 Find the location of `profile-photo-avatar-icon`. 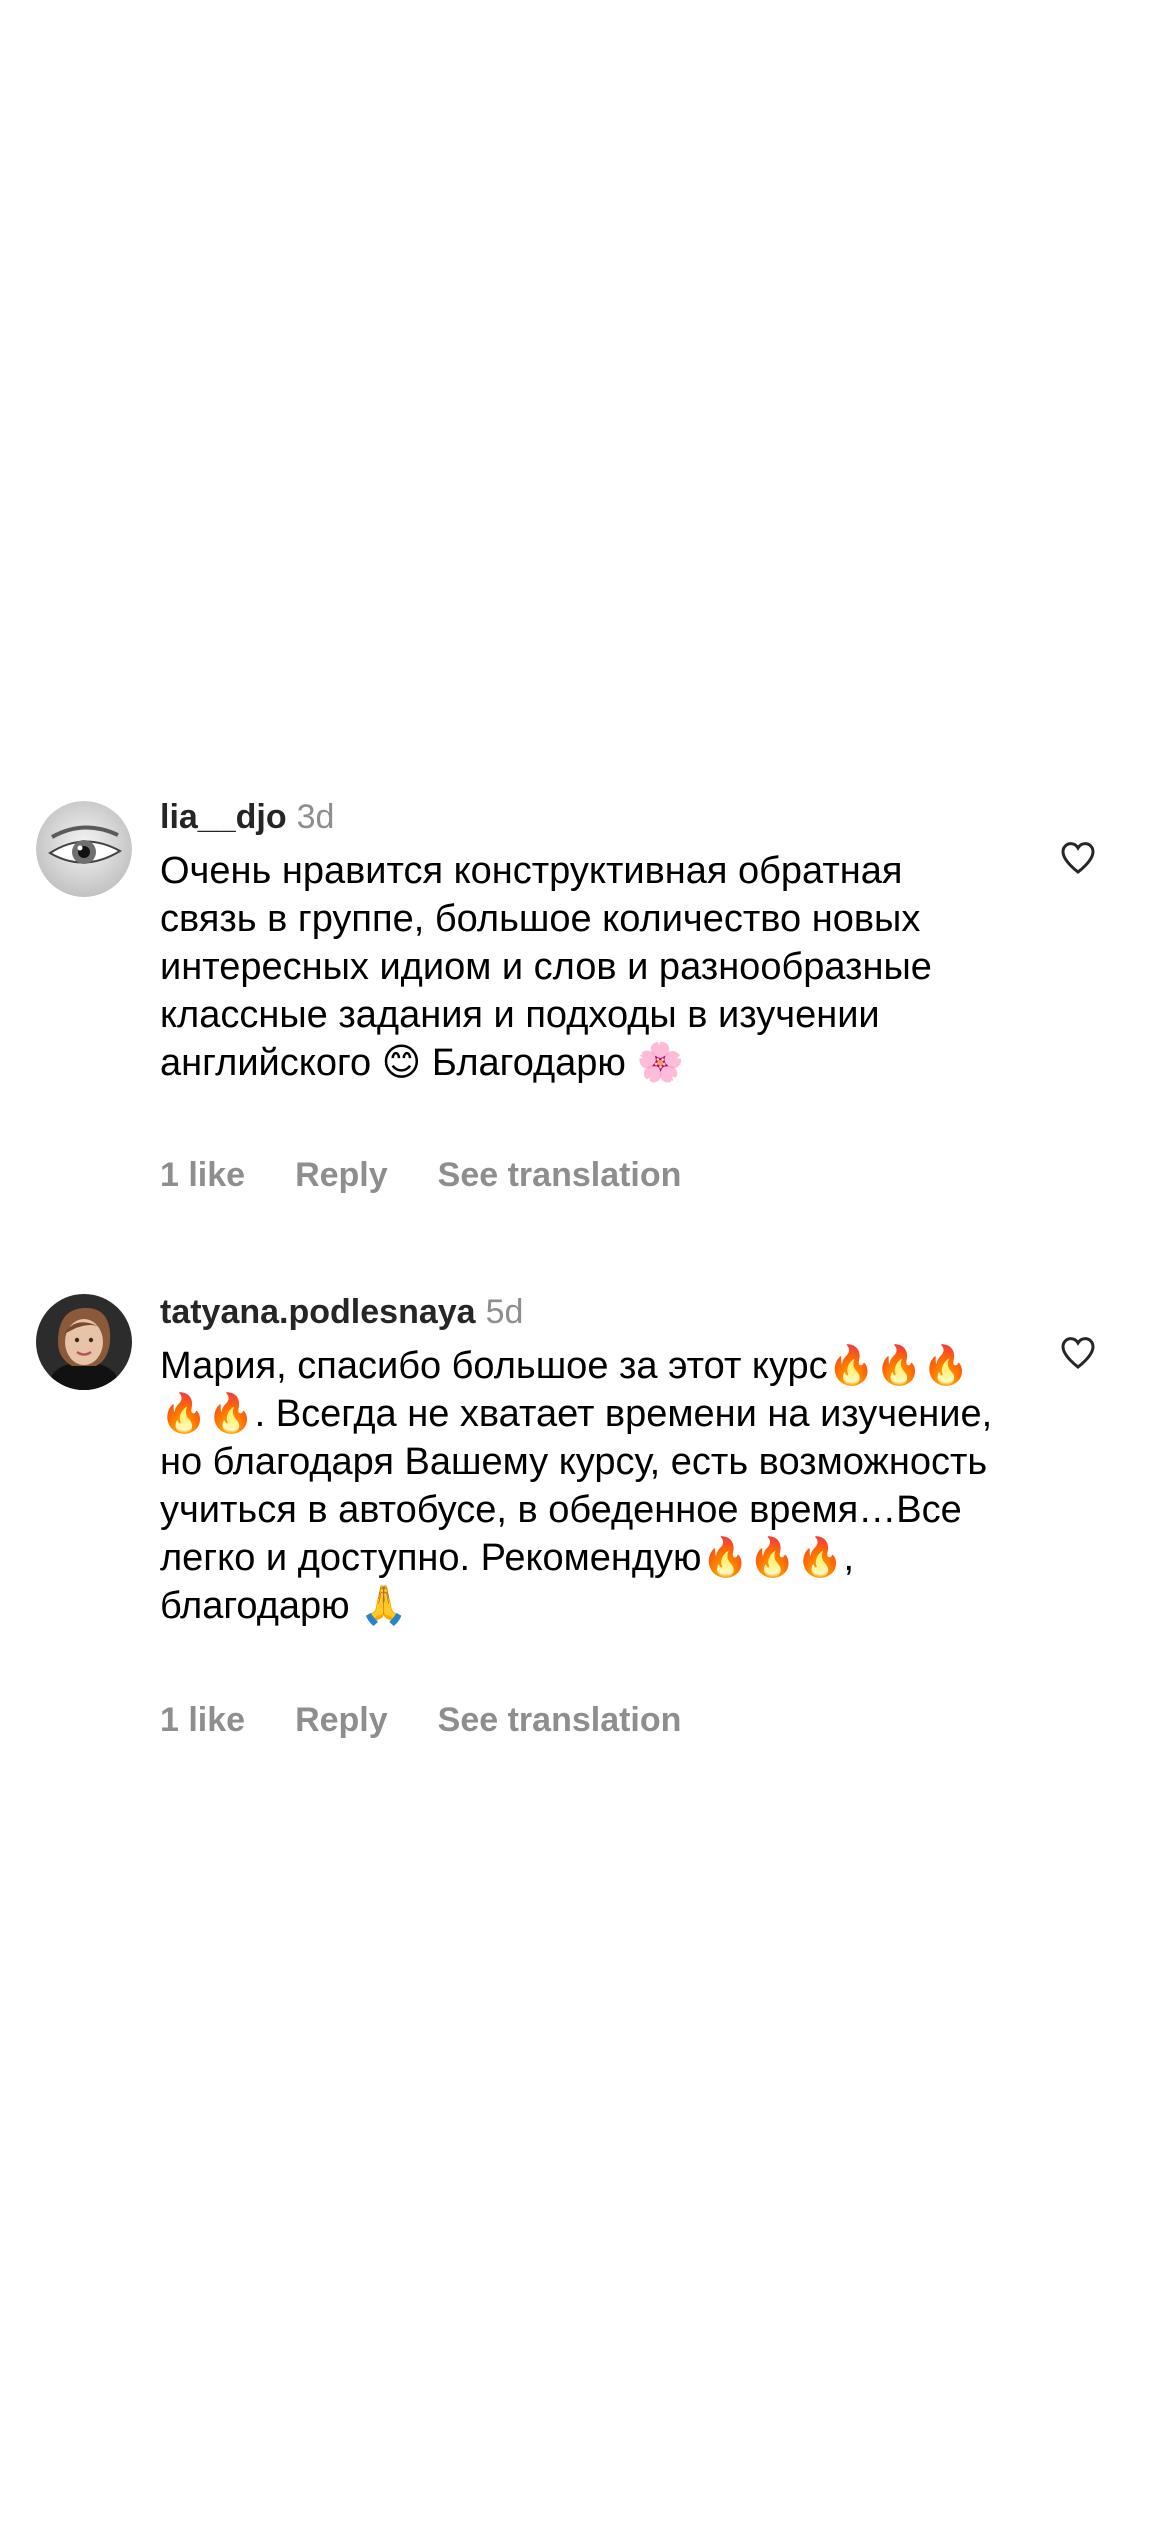

profile-photo-avatar-icon is located at coordinates (84, 1342).